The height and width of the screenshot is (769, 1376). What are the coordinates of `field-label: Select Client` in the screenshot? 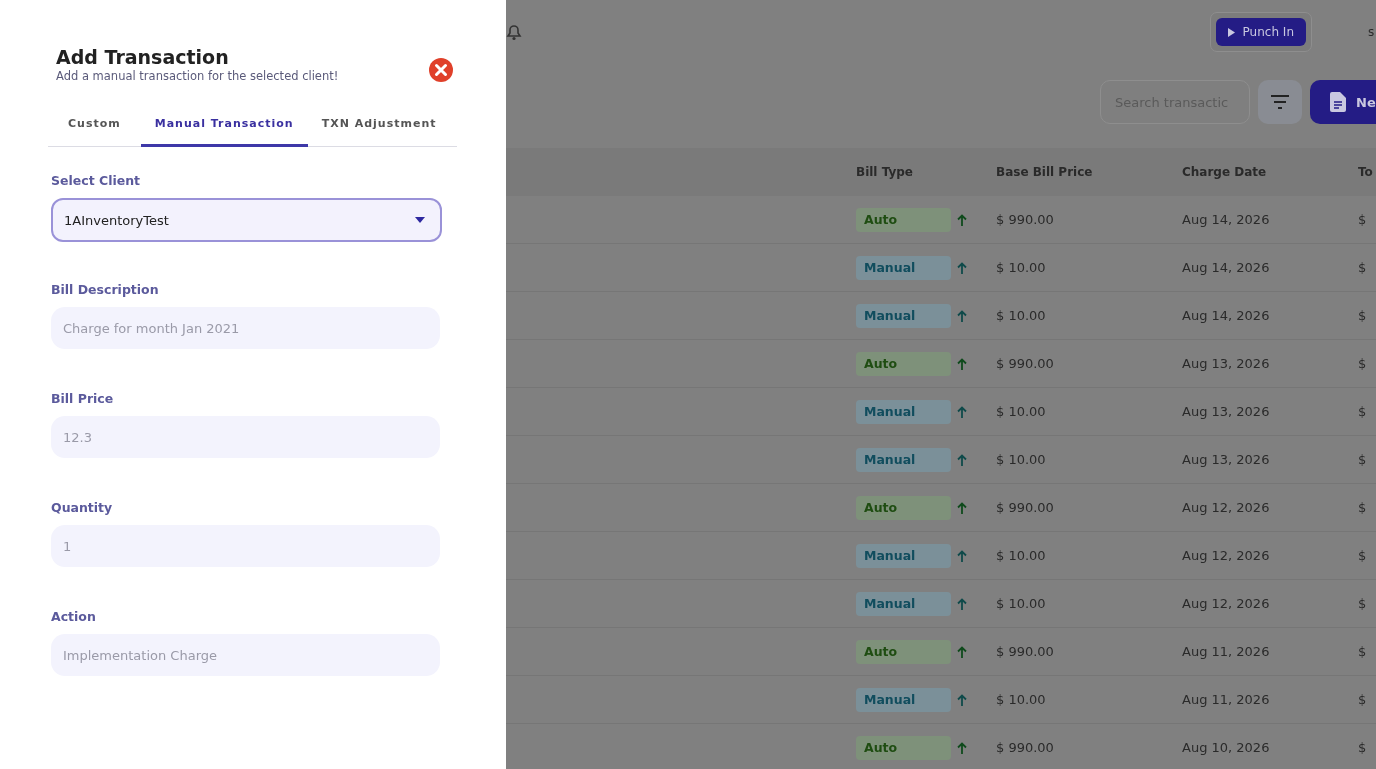 It's located at (96, 180).